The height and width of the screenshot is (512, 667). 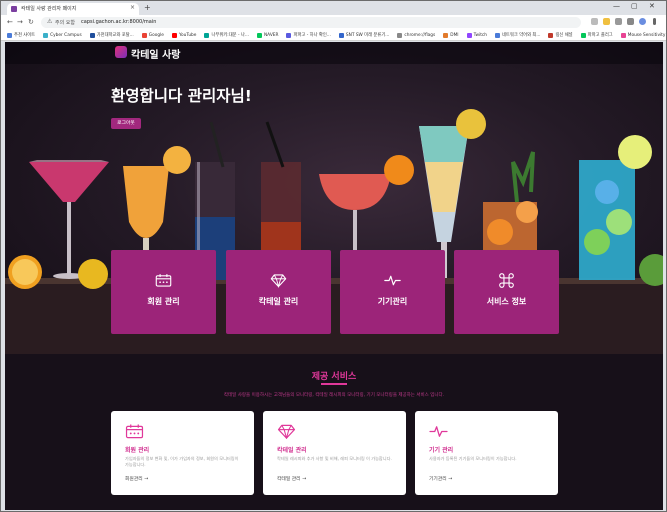 What do you see at coordinates (147, 7) in the screenshot?
I see `new-tab-button: +` at bounding box center [147, 7].